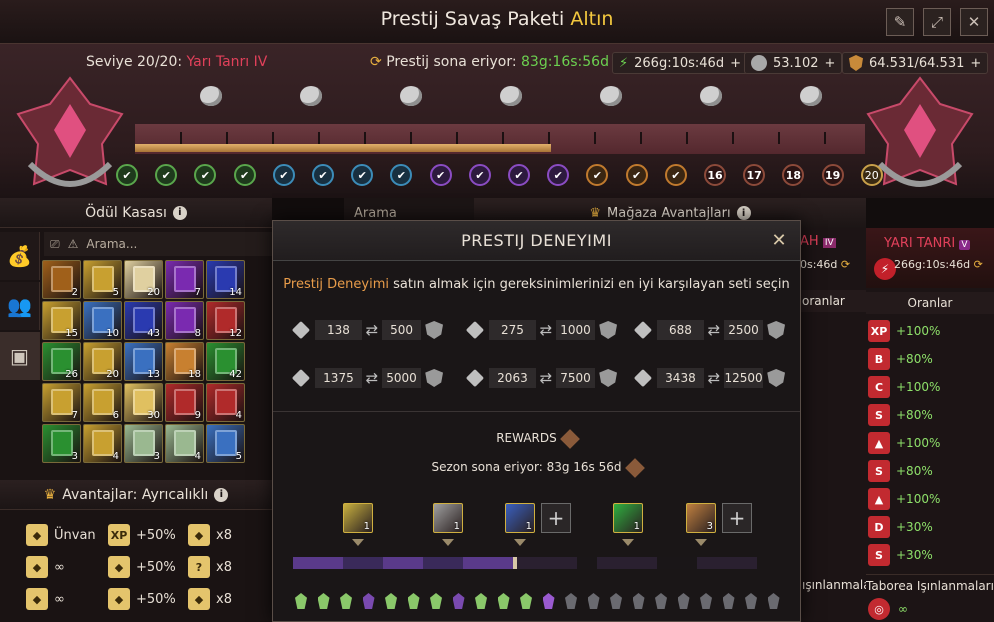 This screenshot has height=622, width=994. What do you see at coordinates (225, 361) in the screenshot?
I see `reward-item: 42` at bounding box center [225, 361].